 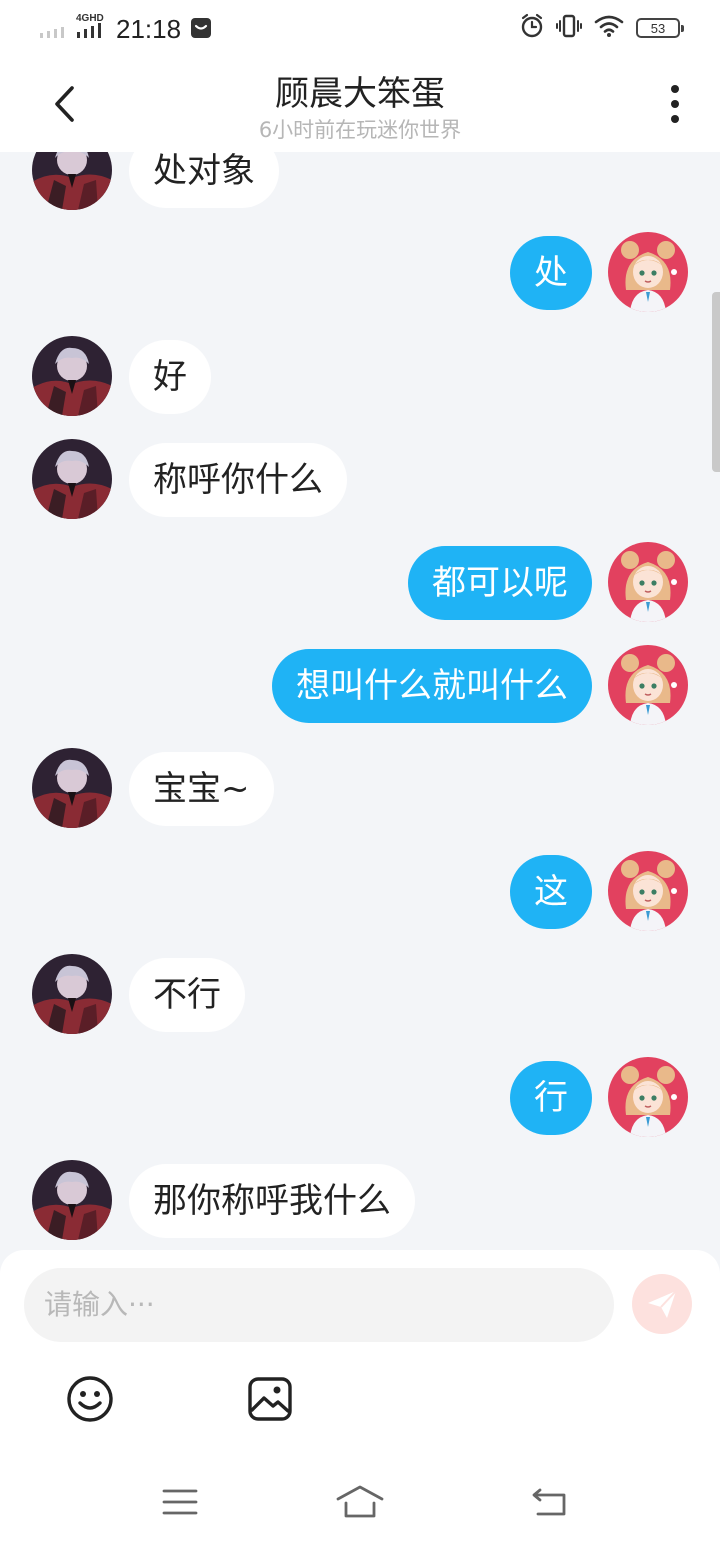 What do you see at coordinates (716, 382) in the screenshot?
I see `scrollbar` at bounding box center [716, 382].